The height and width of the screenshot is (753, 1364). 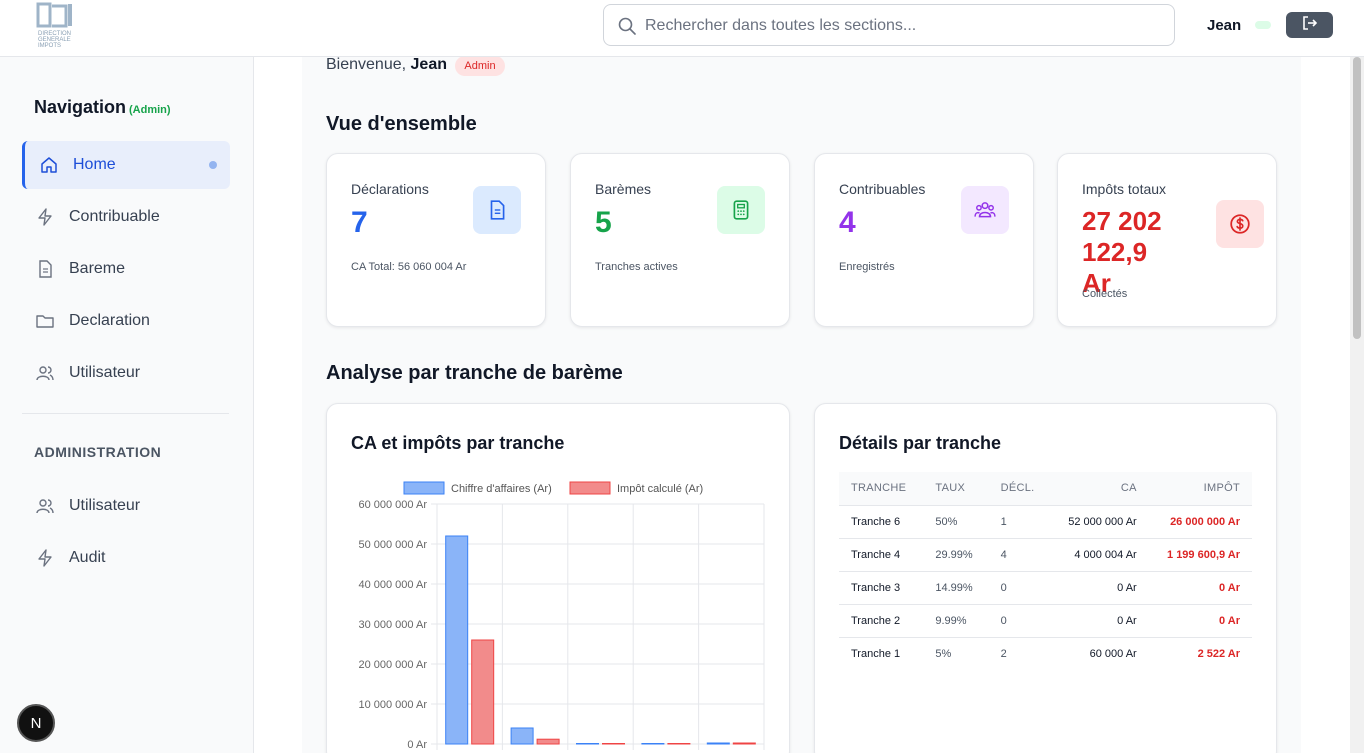 What do you see at coordinates (1200, 620) in the screenshot?
I see `cell-impot: 0 Ar` at bounding box center [1200, 620].